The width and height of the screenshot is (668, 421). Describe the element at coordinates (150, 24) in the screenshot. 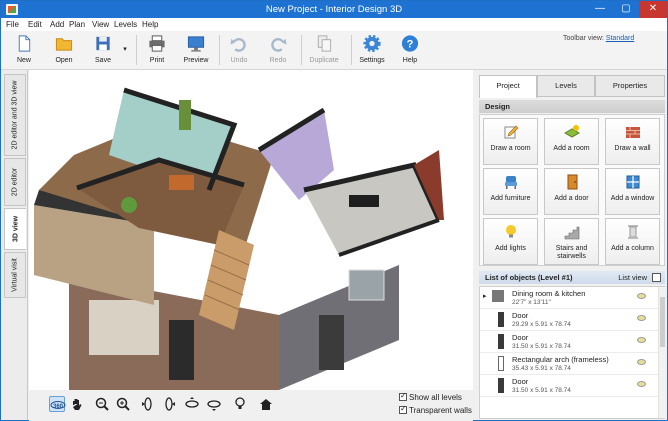

I see `menu-help: Help` at that location.